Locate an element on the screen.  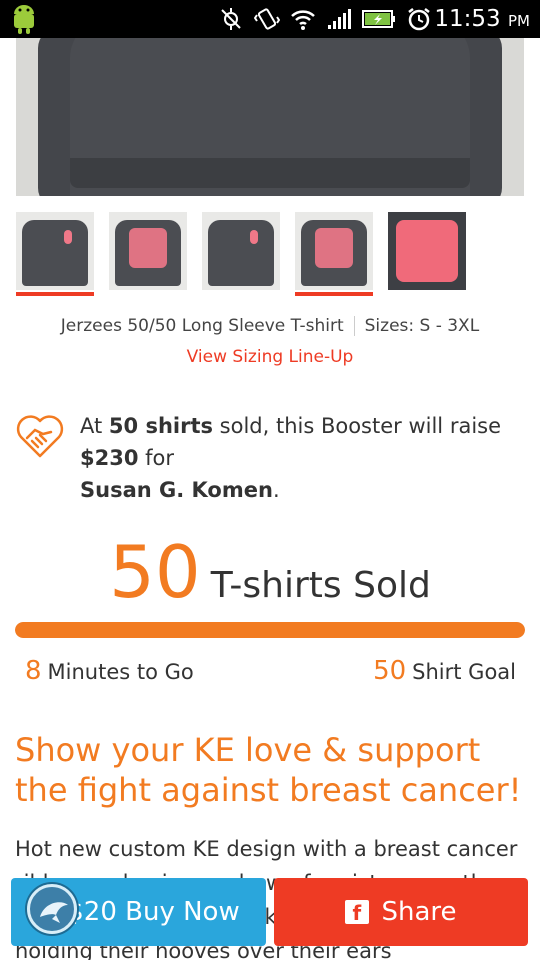
goal-number: 50 is located at coordinates (390, 671).